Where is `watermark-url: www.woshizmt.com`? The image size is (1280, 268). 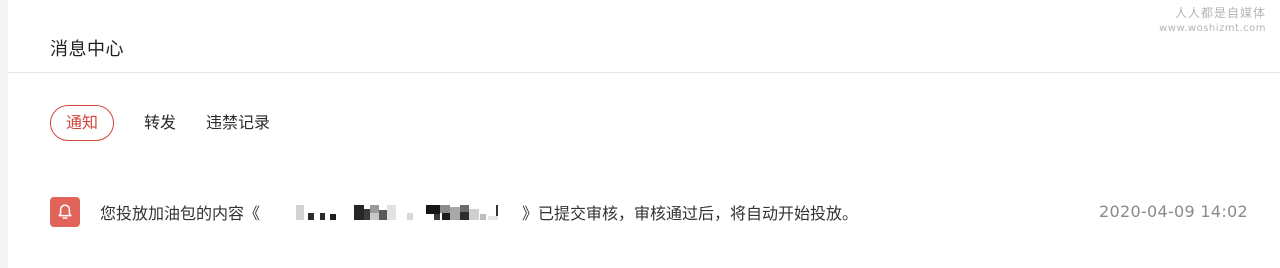
watermark-url: www.woshizmt.com is located at coordinates (1212, 28).